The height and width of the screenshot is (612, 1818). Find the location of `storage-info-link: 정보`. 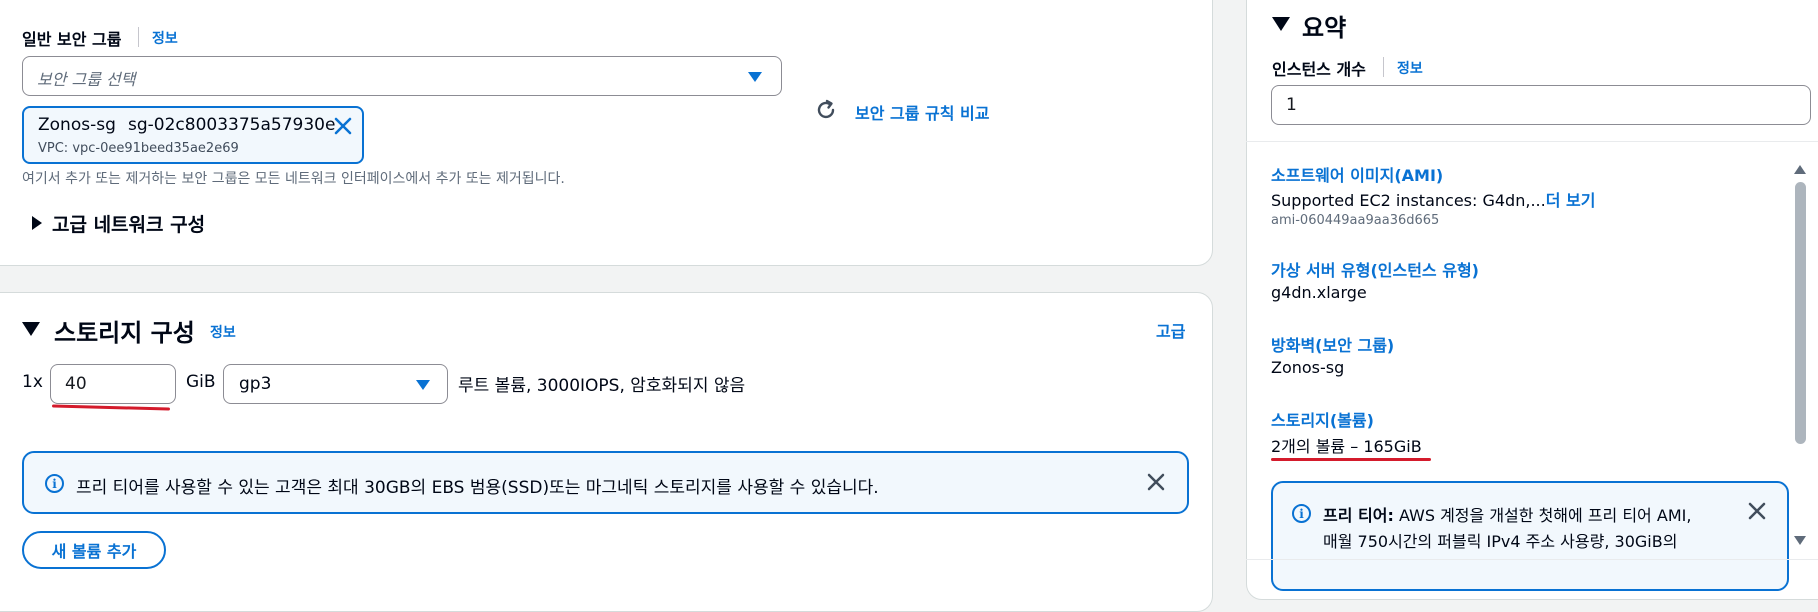

storage-info-link: 정보 is located at coordinates (223, 332).